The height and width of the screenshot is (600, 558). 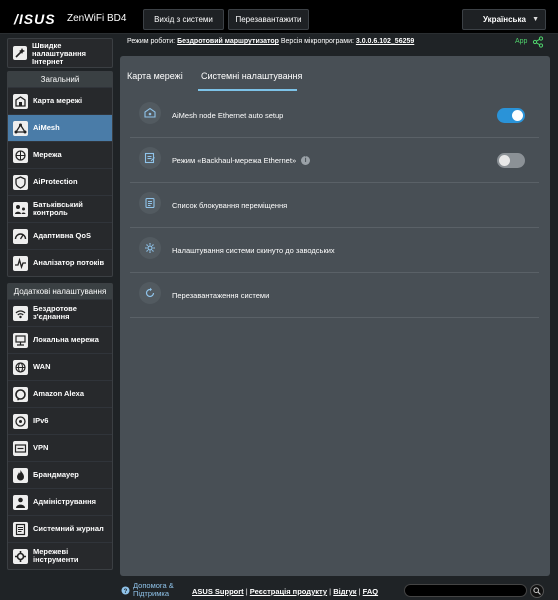 I want to click on sidebar-item-aiprotection: AiProtection, so click(x=60, y=181).